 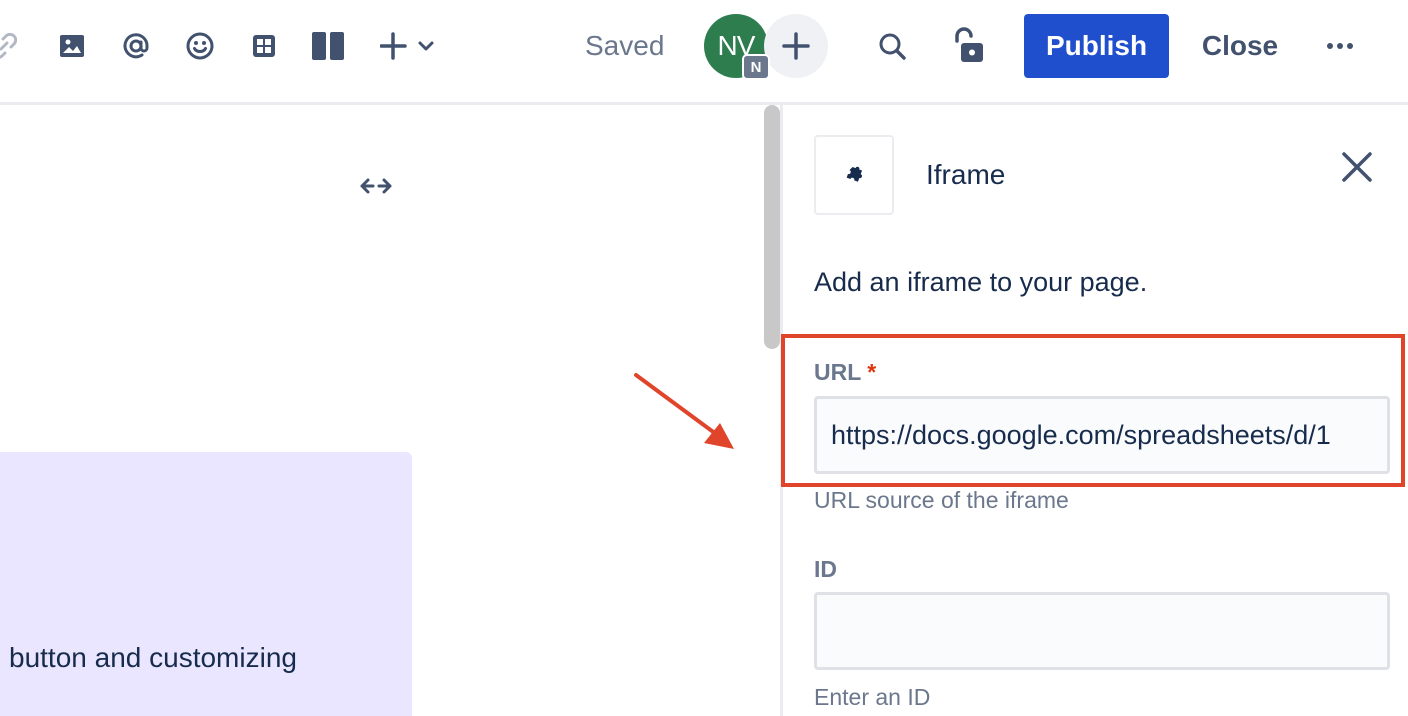 I want to click on saved-status: Saved, so click(x=625, y=45).